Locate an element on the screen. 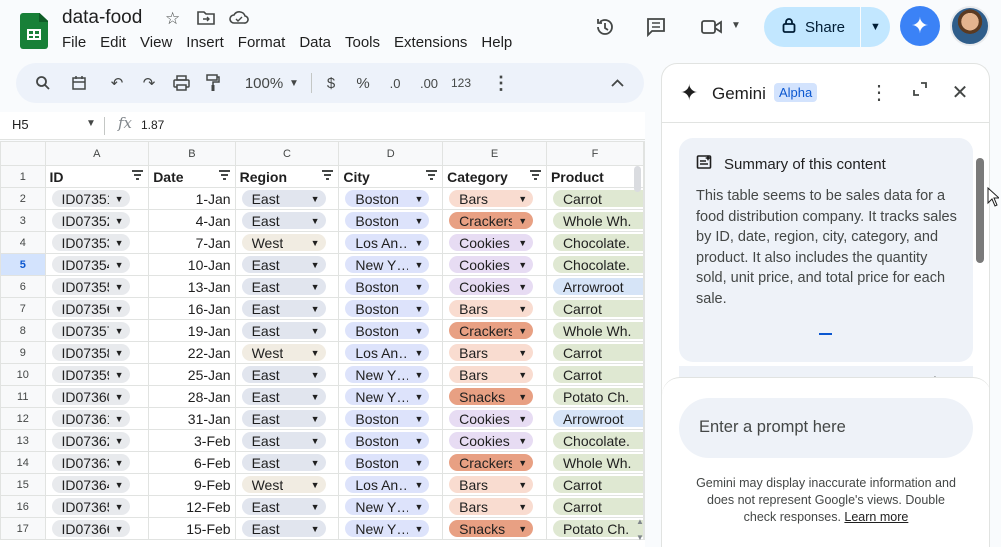 Image resolution: width=1001 pixels, height=547 pixels. cell-date: 25-Jan is located at coordinates (192, 374).